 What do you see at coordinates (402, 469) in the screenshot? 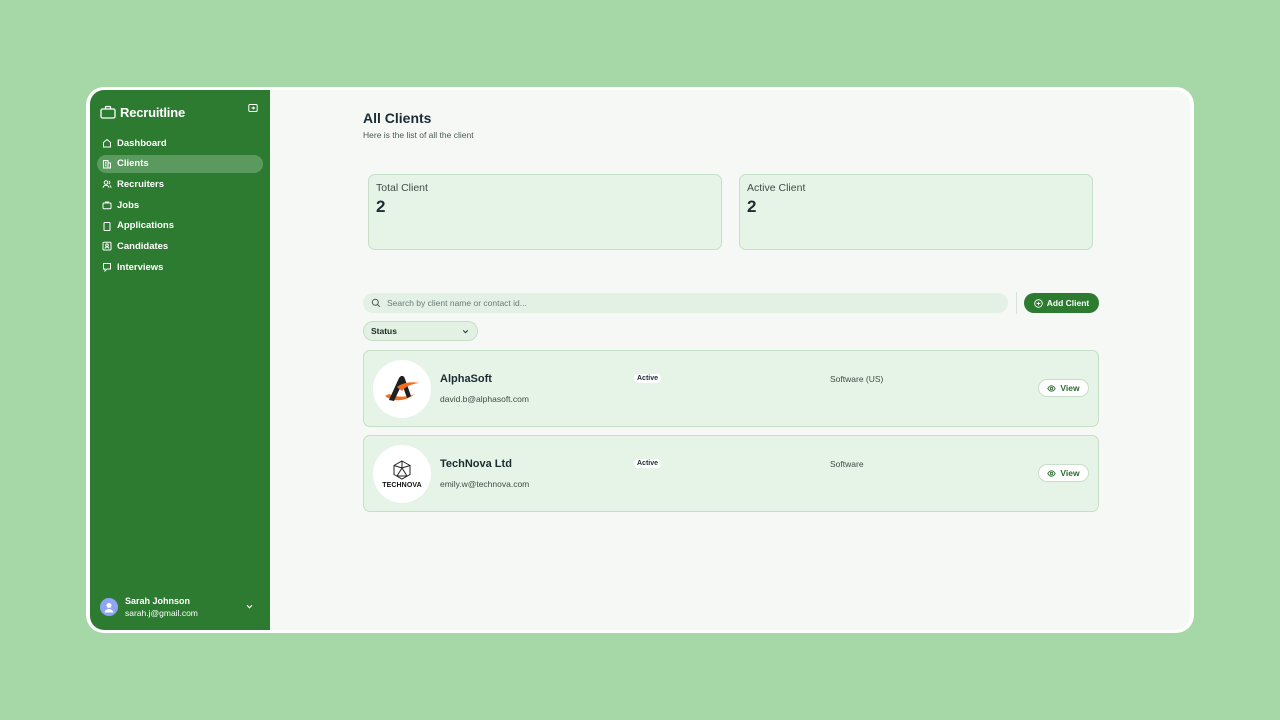
I see `technova-logo-icon` at bounding box center [402, 469].